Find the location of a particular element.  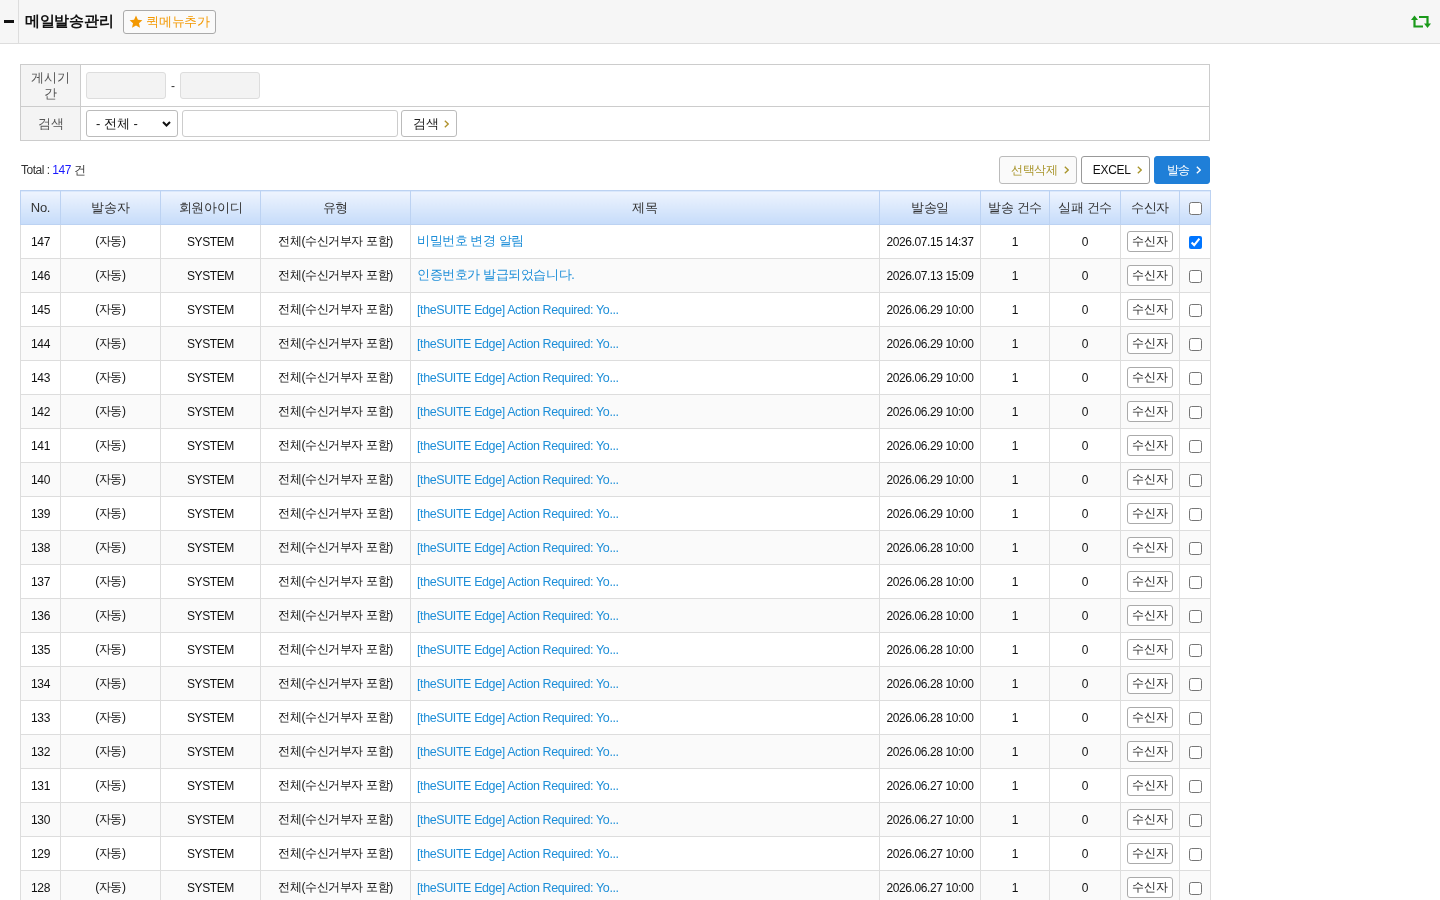

table-cell: 133 is located at coordinates (40, 717).